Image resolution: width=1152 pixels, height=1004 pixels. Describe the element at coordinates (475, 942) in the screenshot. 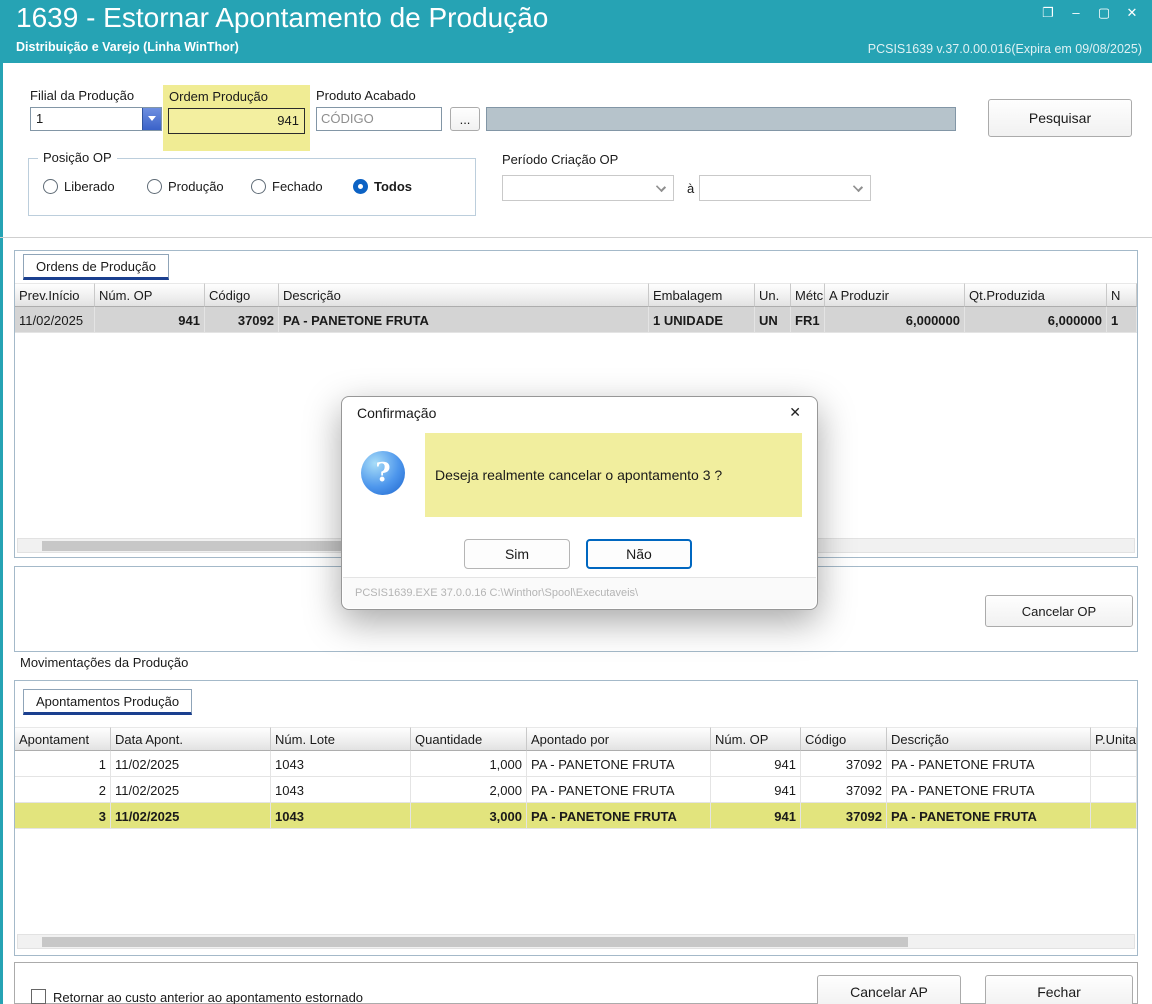

I see `scrollbar-thumb` at that location.